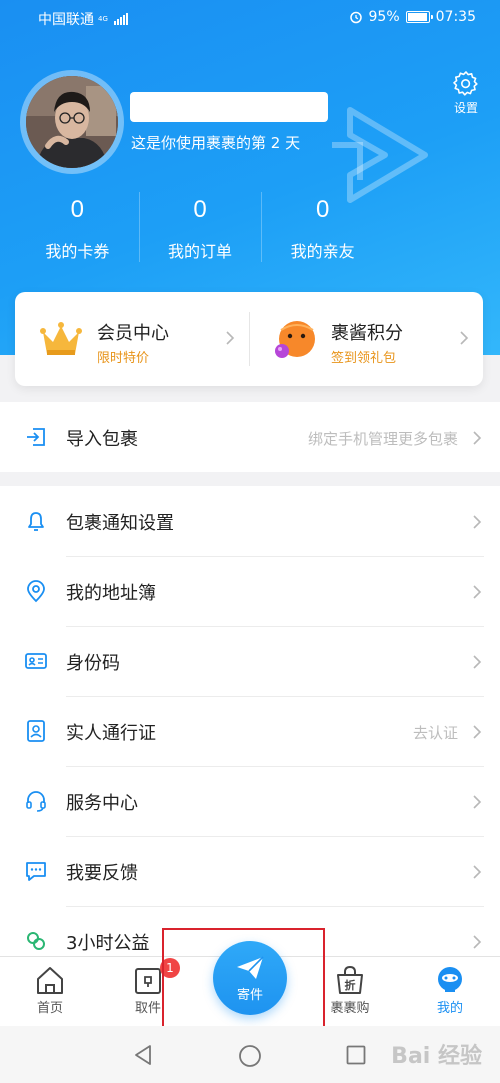 The height and width of the screenshot is (1083, 500). I want to click on menu-item-address-book: 我的地址簿, so click(250, 591).